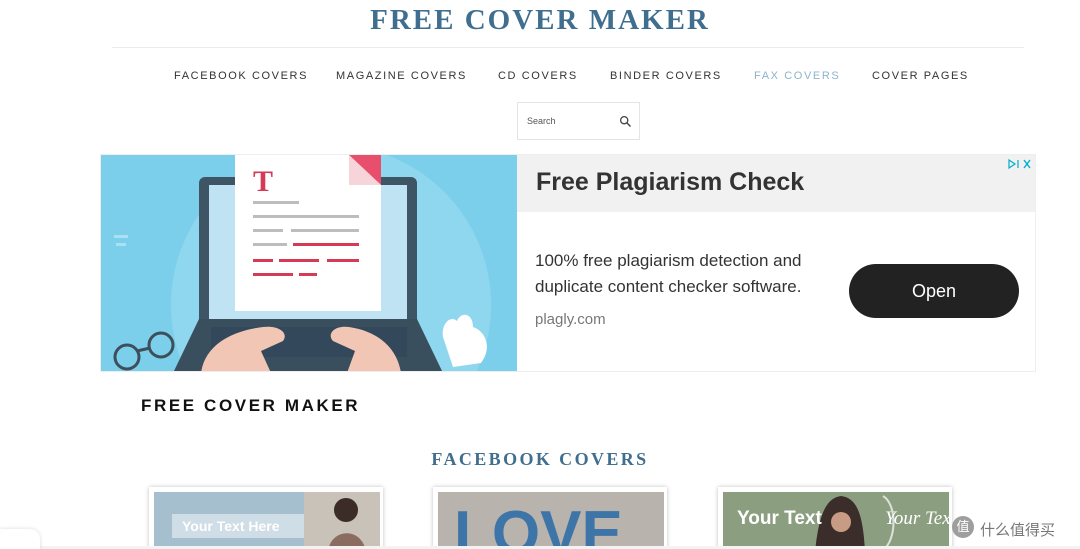  I want to click on page-heading: FREE COVER MAKER, so click(251, 405).